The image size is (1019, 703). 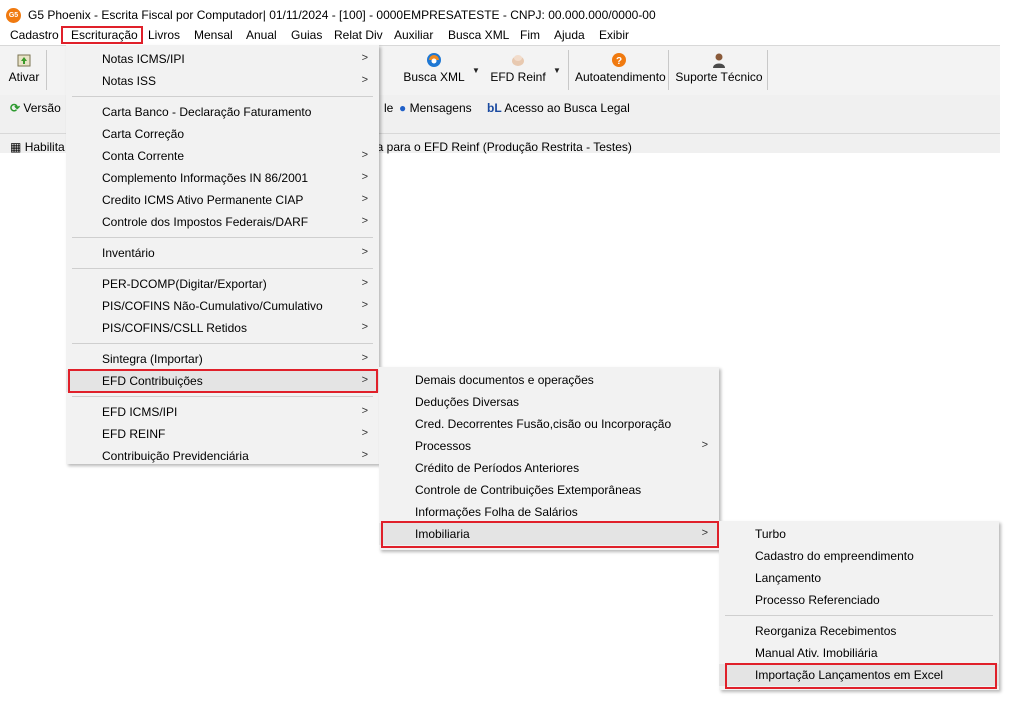 I want to click on menu-item-label: EFD ICMS/IPI, so click(x=140, y=412).